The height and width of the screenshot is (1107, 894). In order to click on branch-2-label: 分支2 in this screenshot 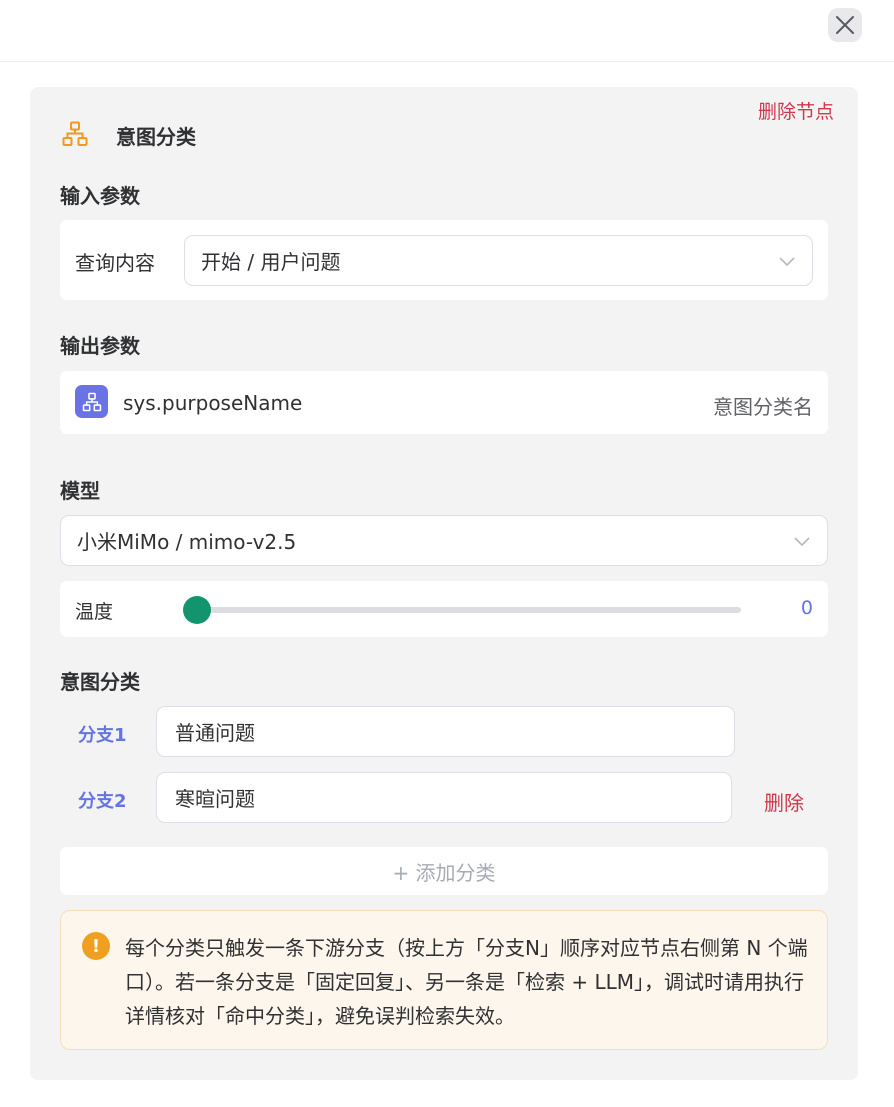, I will do `click(102, 801)`.